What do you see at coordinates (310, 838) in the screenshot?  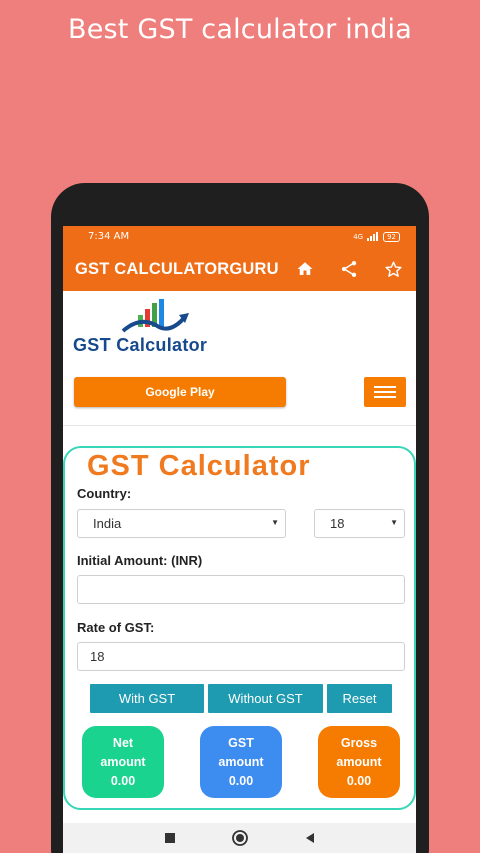 I see `back-icon` at bounding box center [310, 838].